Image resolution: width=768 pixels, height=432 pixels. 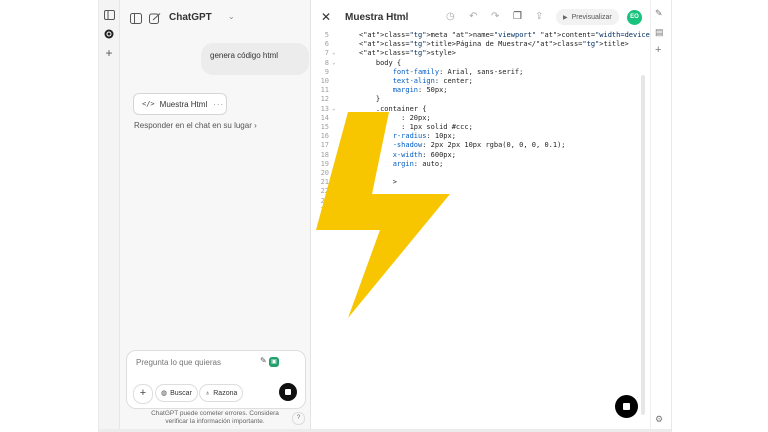 What do you see at coordinates (156, 17) in the screenshot?
I see `new-chat-icon` at bounding box center [156, 17].